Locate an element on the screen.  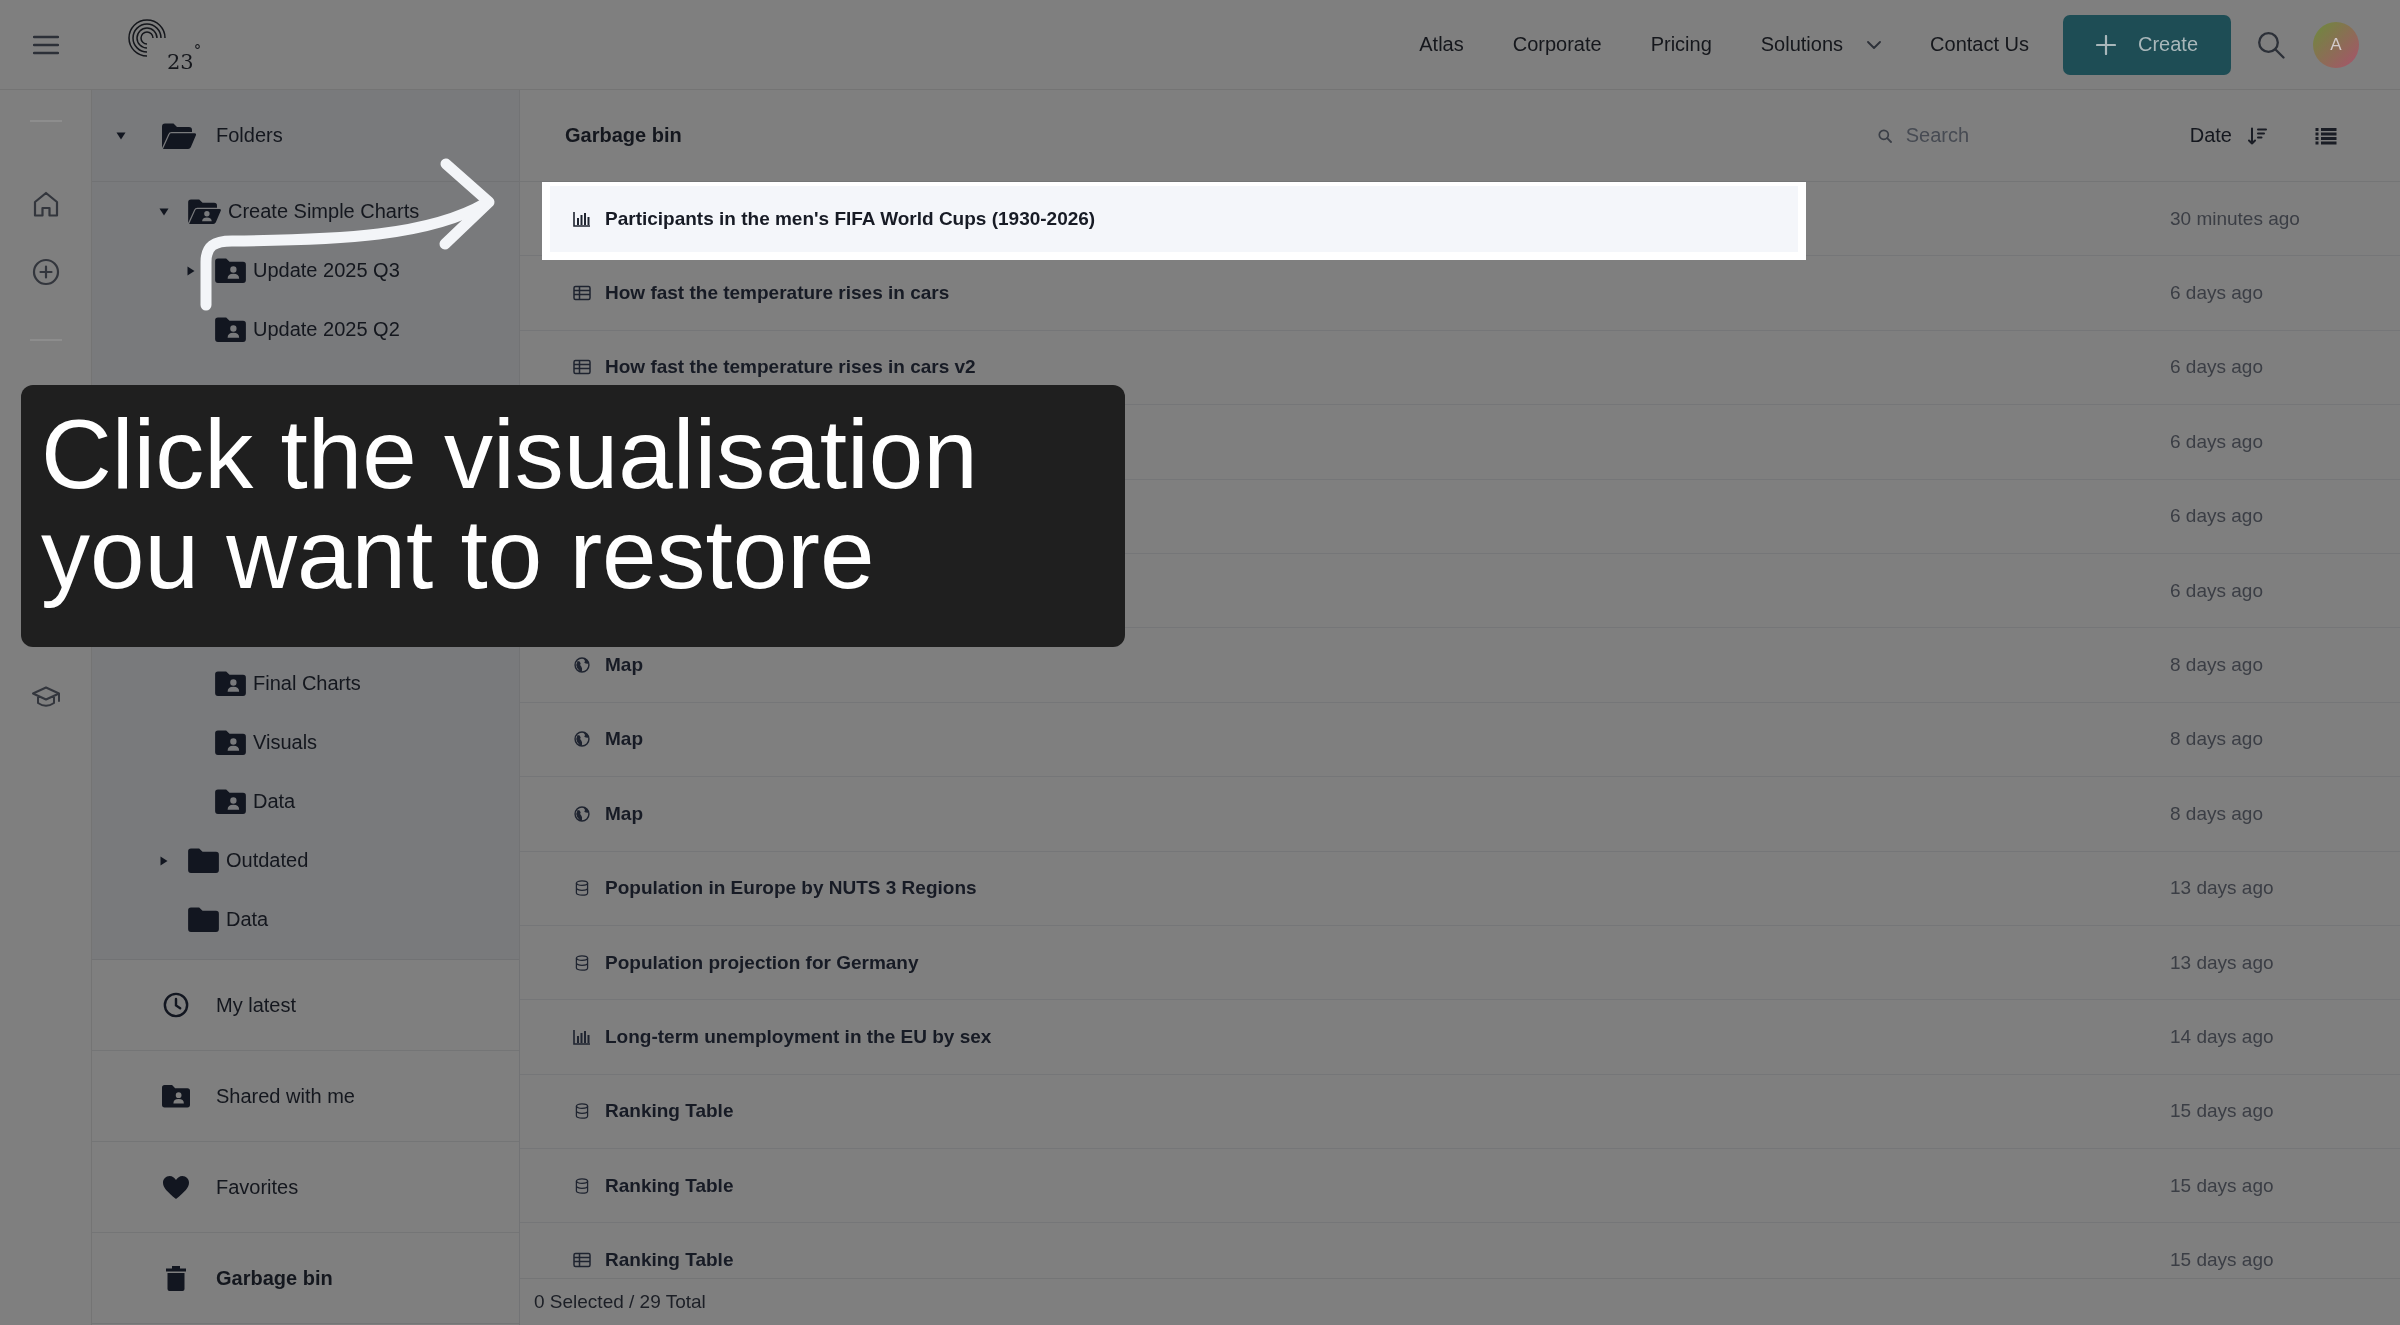
search-field: Search is located at coordinates (2005, 135).